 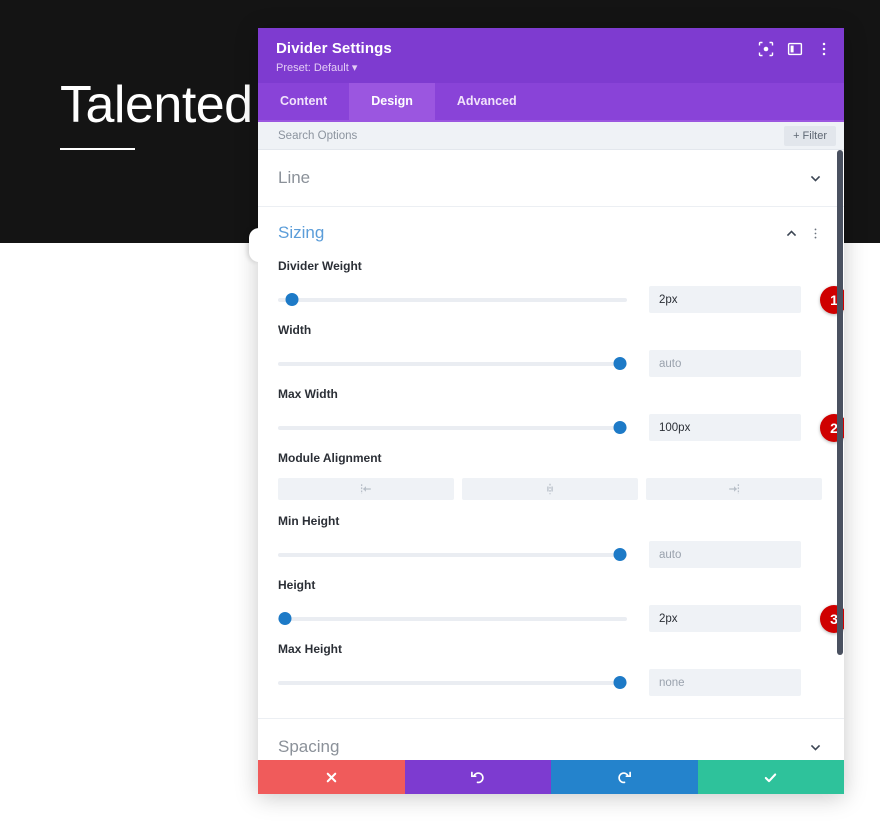 I want to click on section-sizing-title: Sizing, so click(x=301, y=232).